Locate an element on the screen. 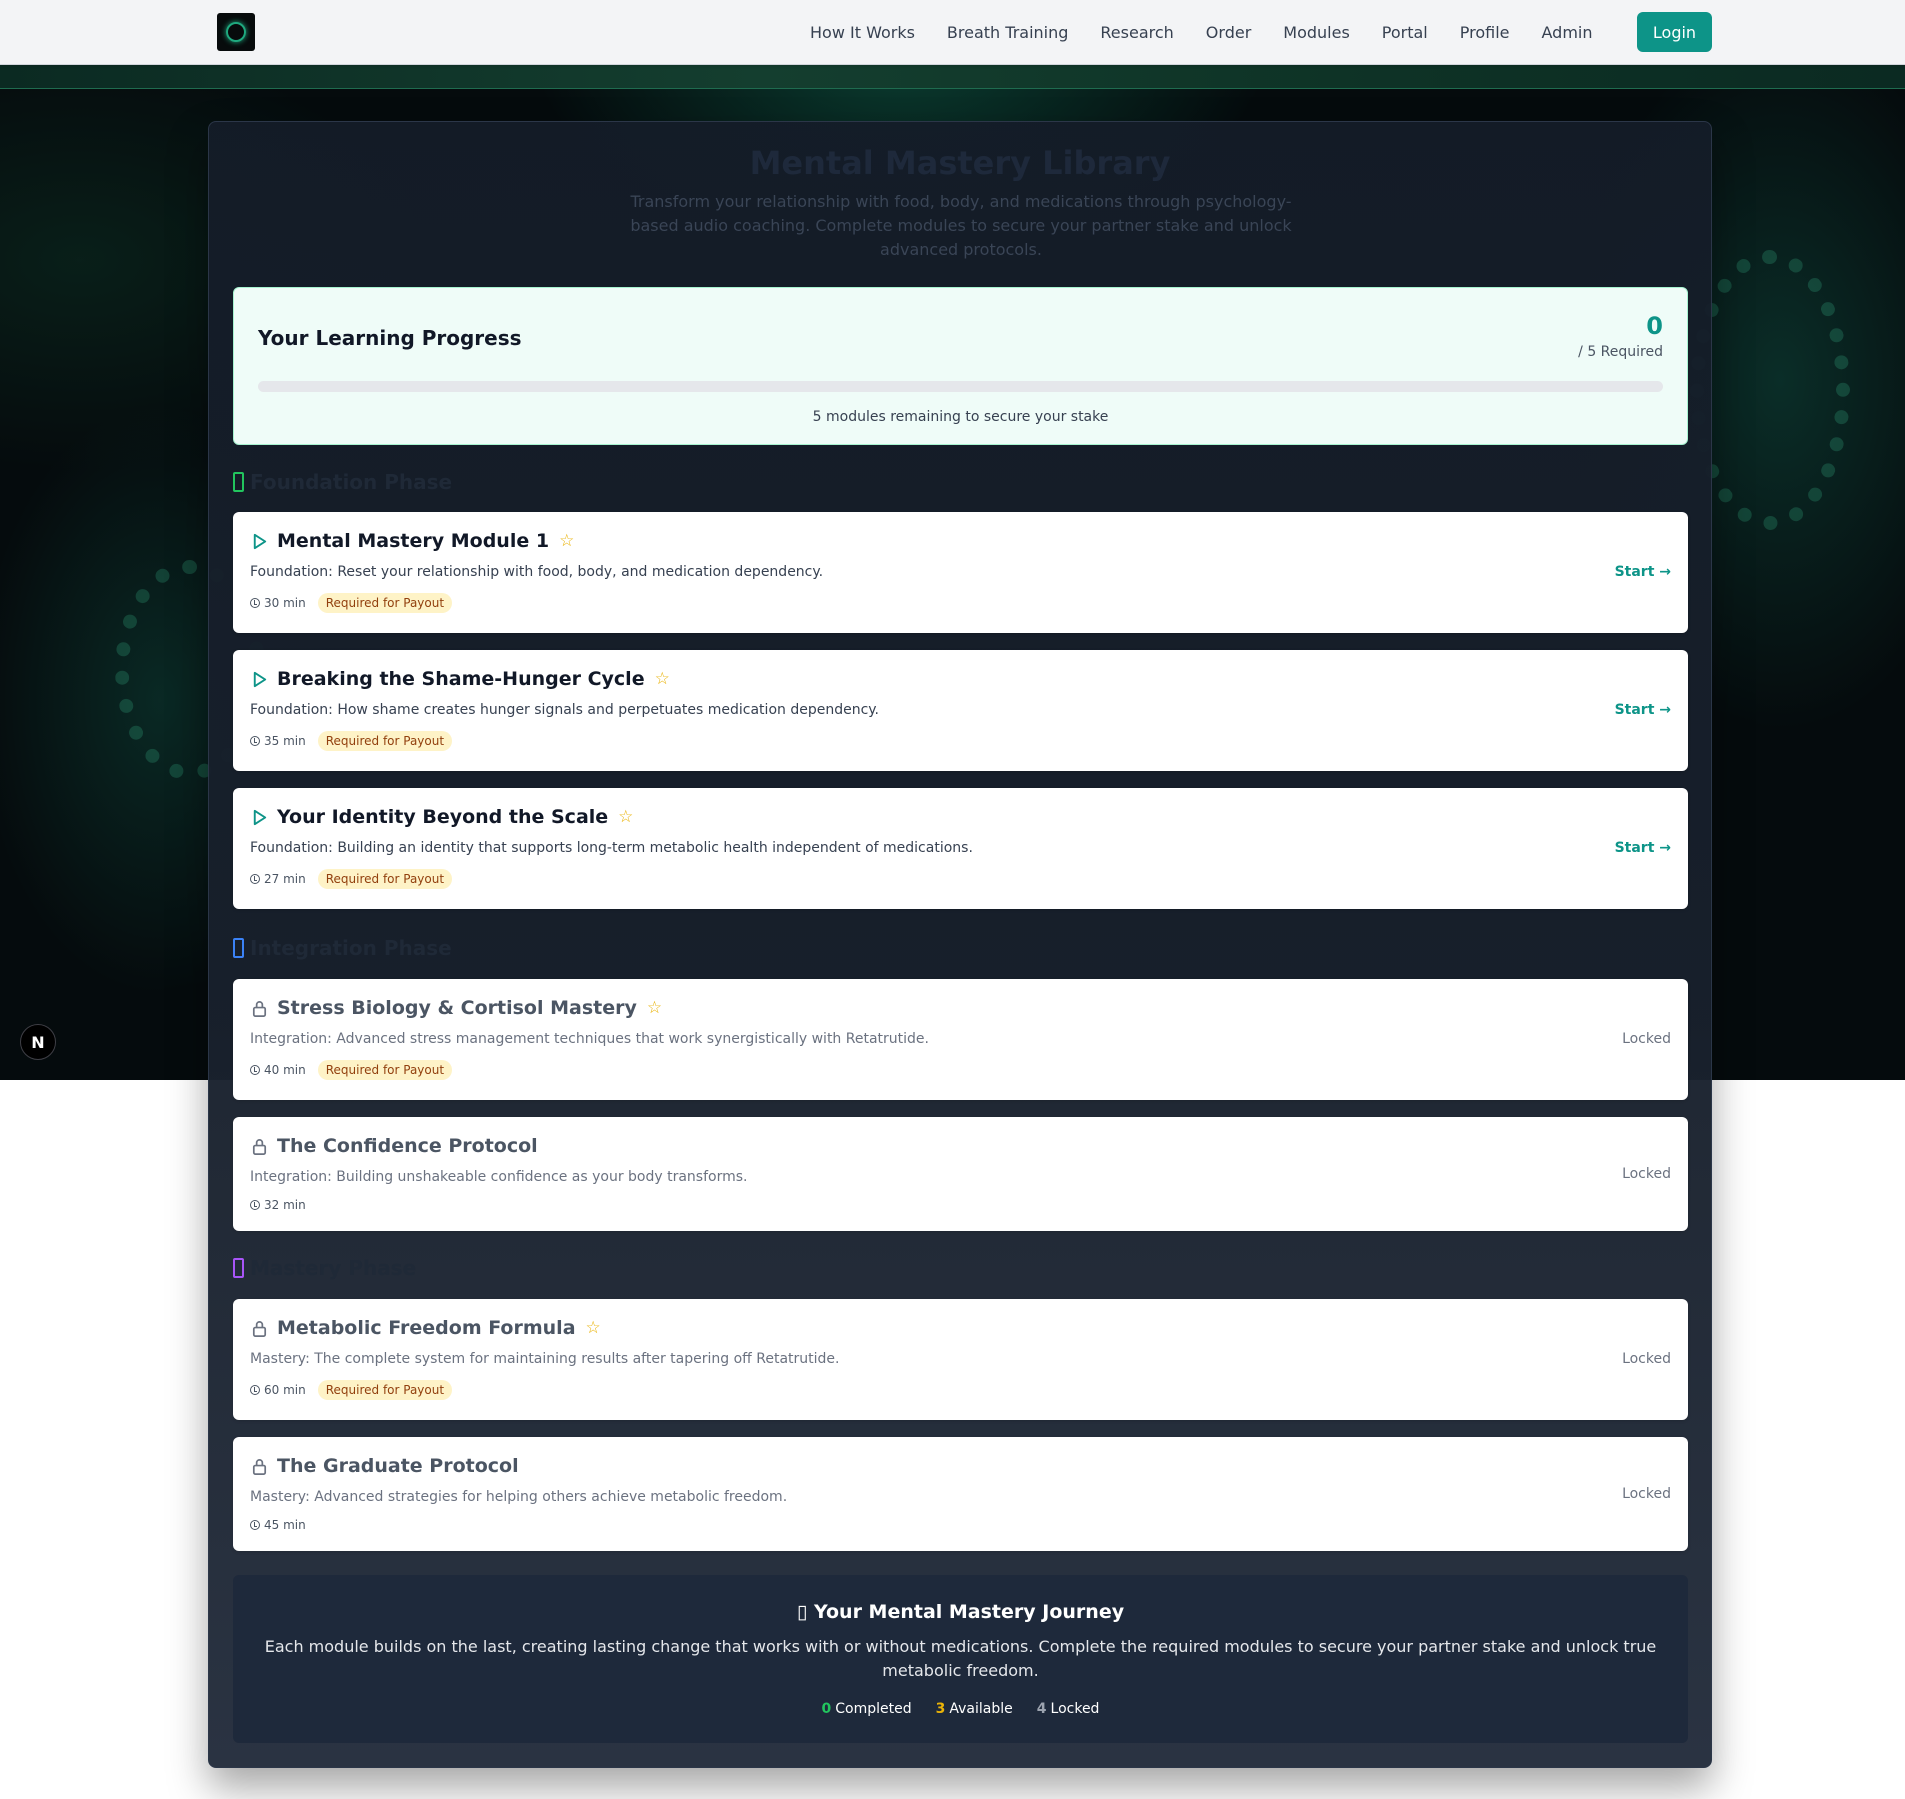  stat-value: 4 is located at coordinates (1041, 1709).